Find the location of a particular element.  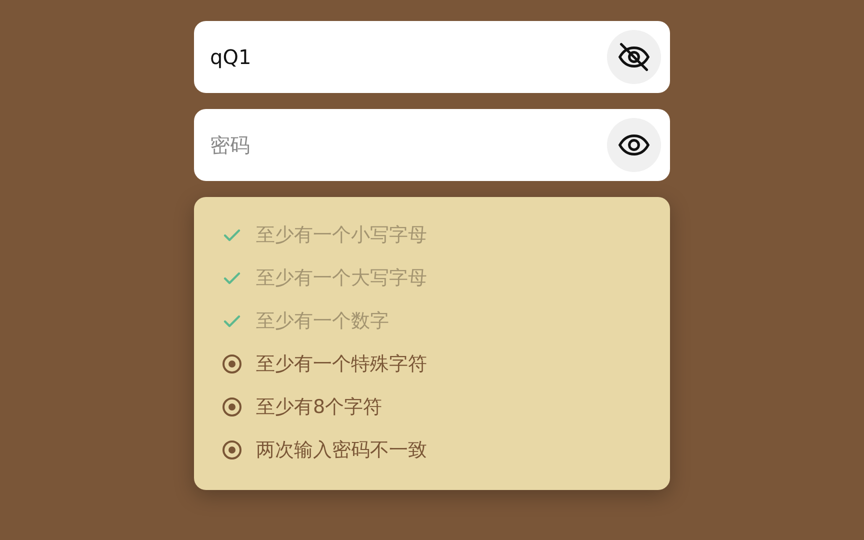

requirement-text: 至少有8个字符 is located at coordinates (319, 407).